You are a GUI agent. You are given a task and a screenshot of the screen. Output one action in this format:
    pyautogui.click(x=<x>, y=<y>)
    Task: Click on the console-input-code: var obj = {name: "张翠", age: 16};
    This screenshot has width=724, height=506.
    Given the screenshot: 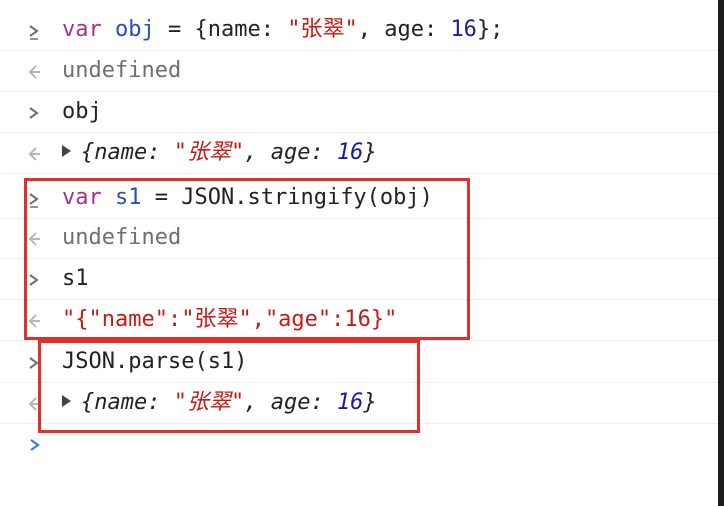 What is the action you would take?
    pyautogui.click(x=282, y=30)
    